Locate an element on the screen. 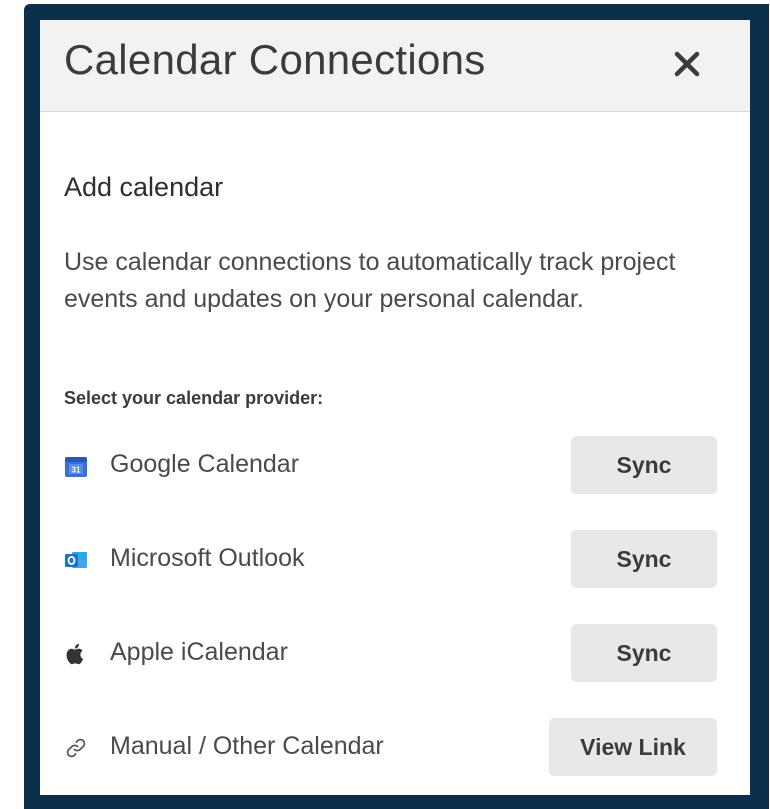 The width and height of the screenshot is (770, 809). link-icon is located at coordinates (76, 748).